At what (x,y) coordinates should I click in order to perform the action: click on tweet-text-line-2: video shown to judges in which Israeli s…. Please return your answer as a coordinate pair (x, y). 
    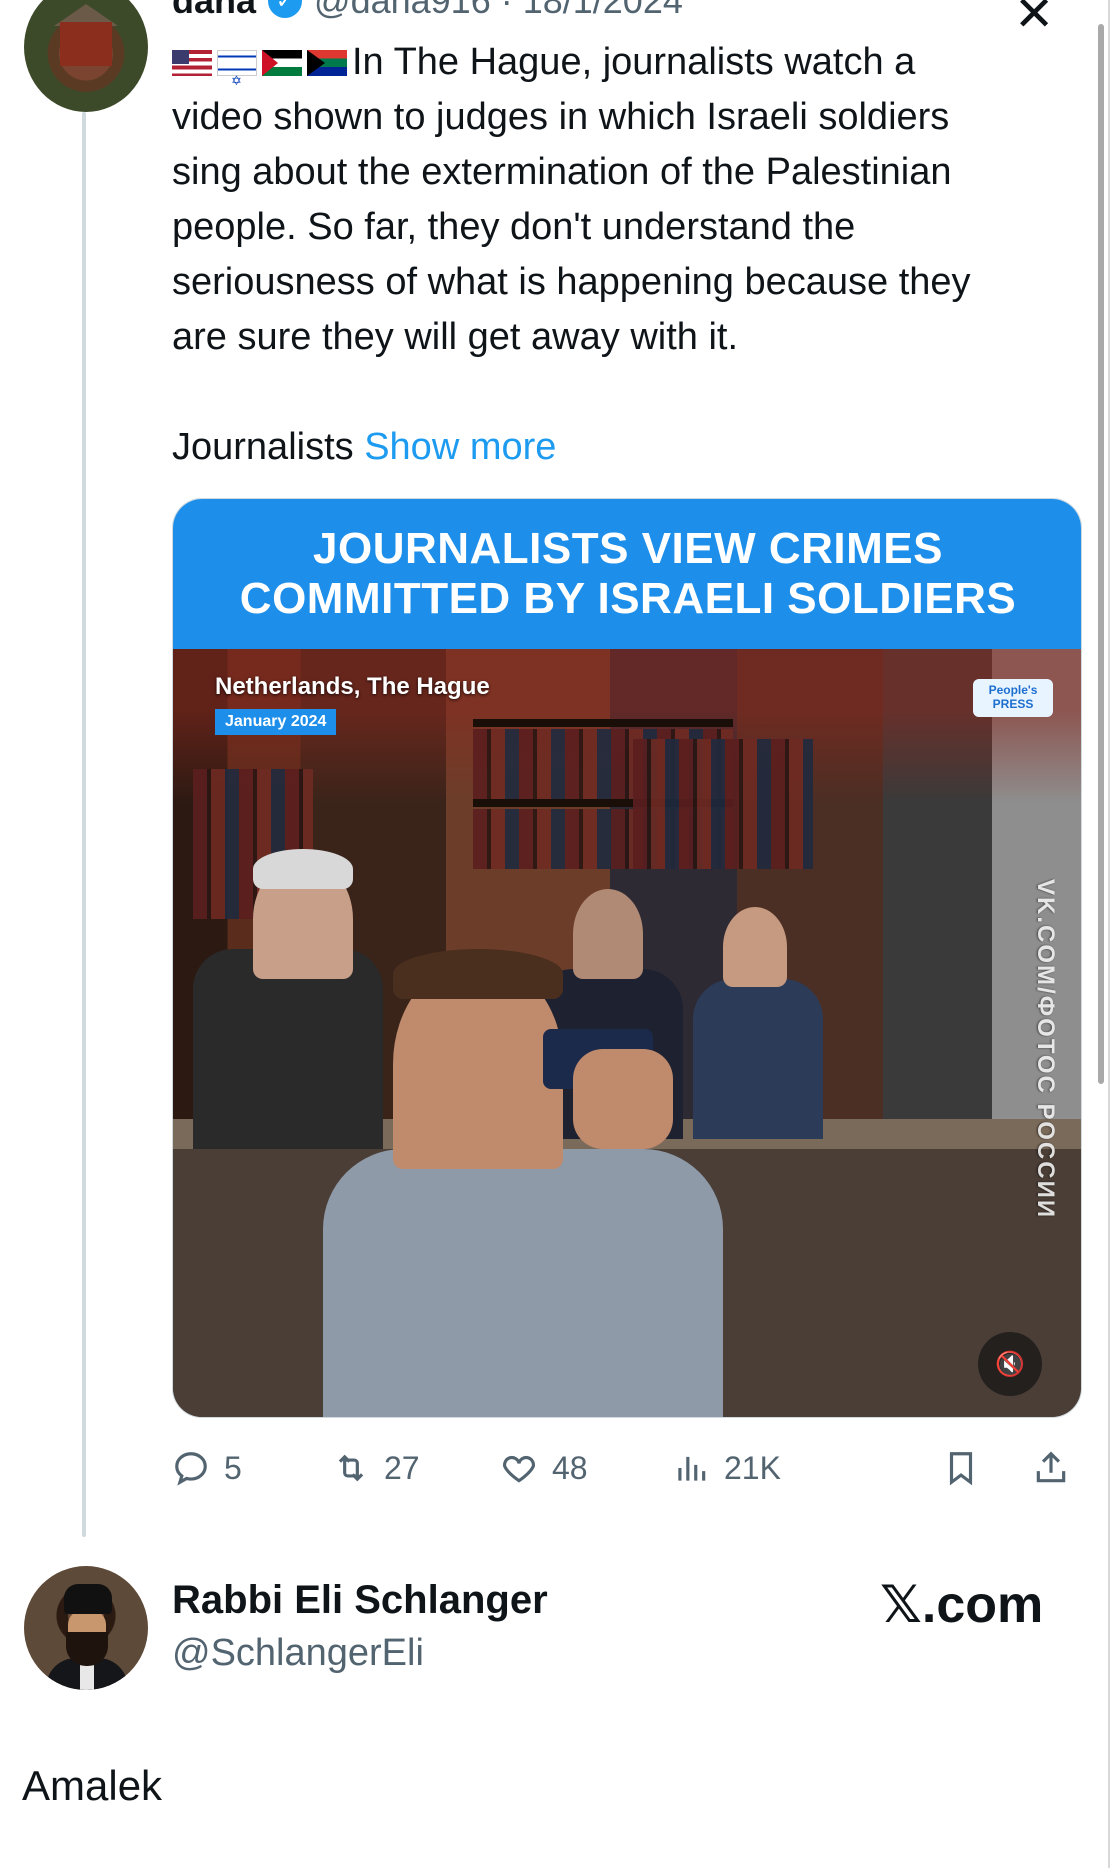
    Looking at the image, I should click on (561, 117).